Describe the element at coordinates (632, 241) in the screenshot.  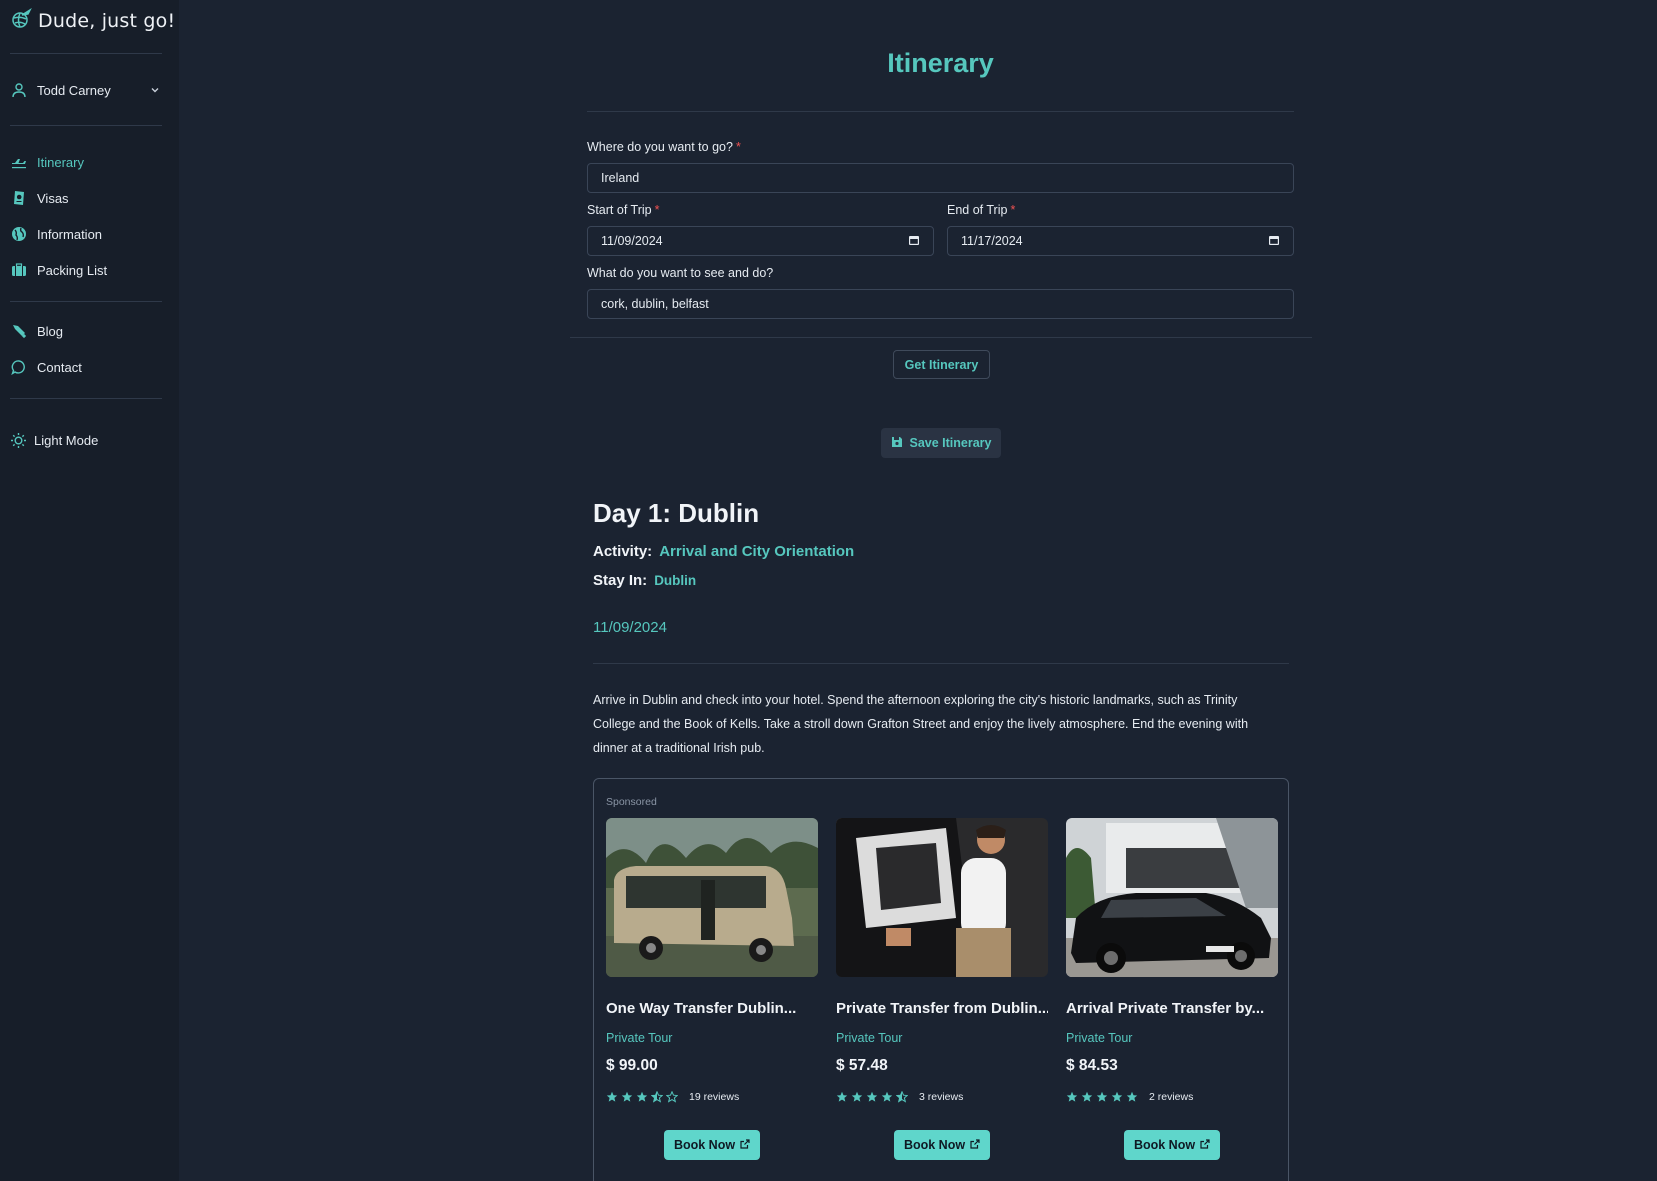
I see `start-date-value: 11/09/2024` at that location.